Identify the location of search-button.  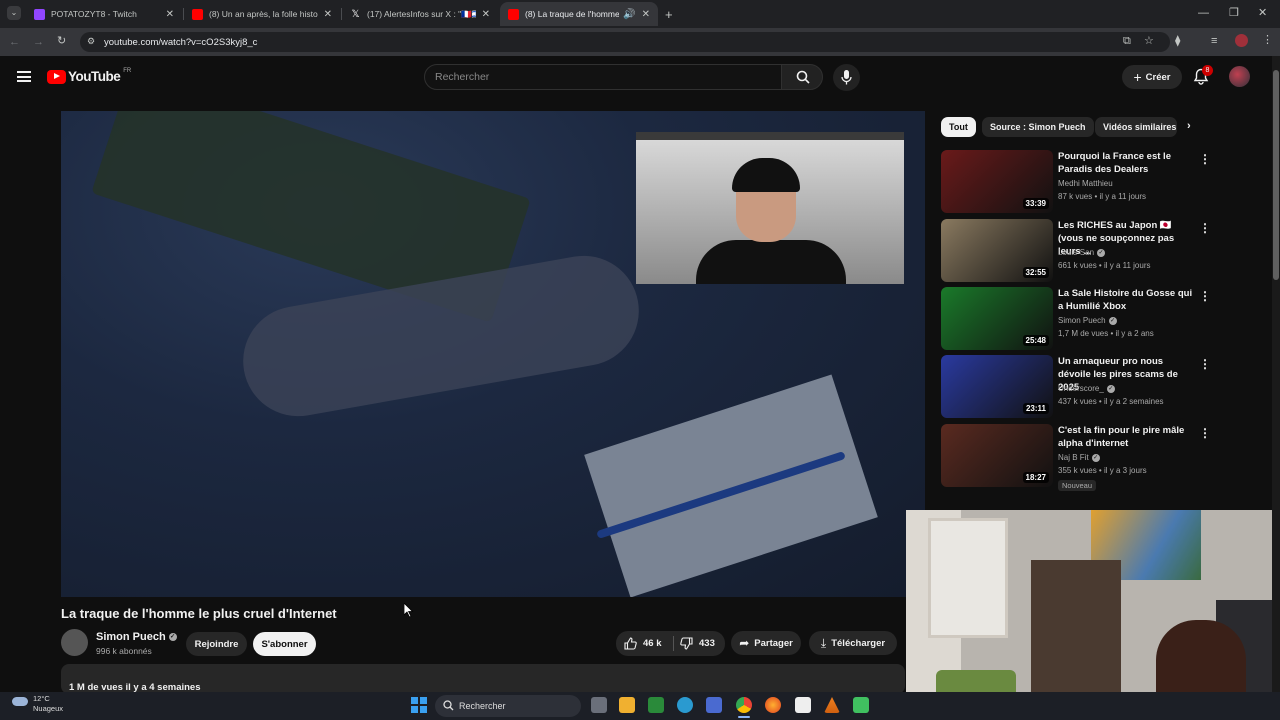
(802, 77).